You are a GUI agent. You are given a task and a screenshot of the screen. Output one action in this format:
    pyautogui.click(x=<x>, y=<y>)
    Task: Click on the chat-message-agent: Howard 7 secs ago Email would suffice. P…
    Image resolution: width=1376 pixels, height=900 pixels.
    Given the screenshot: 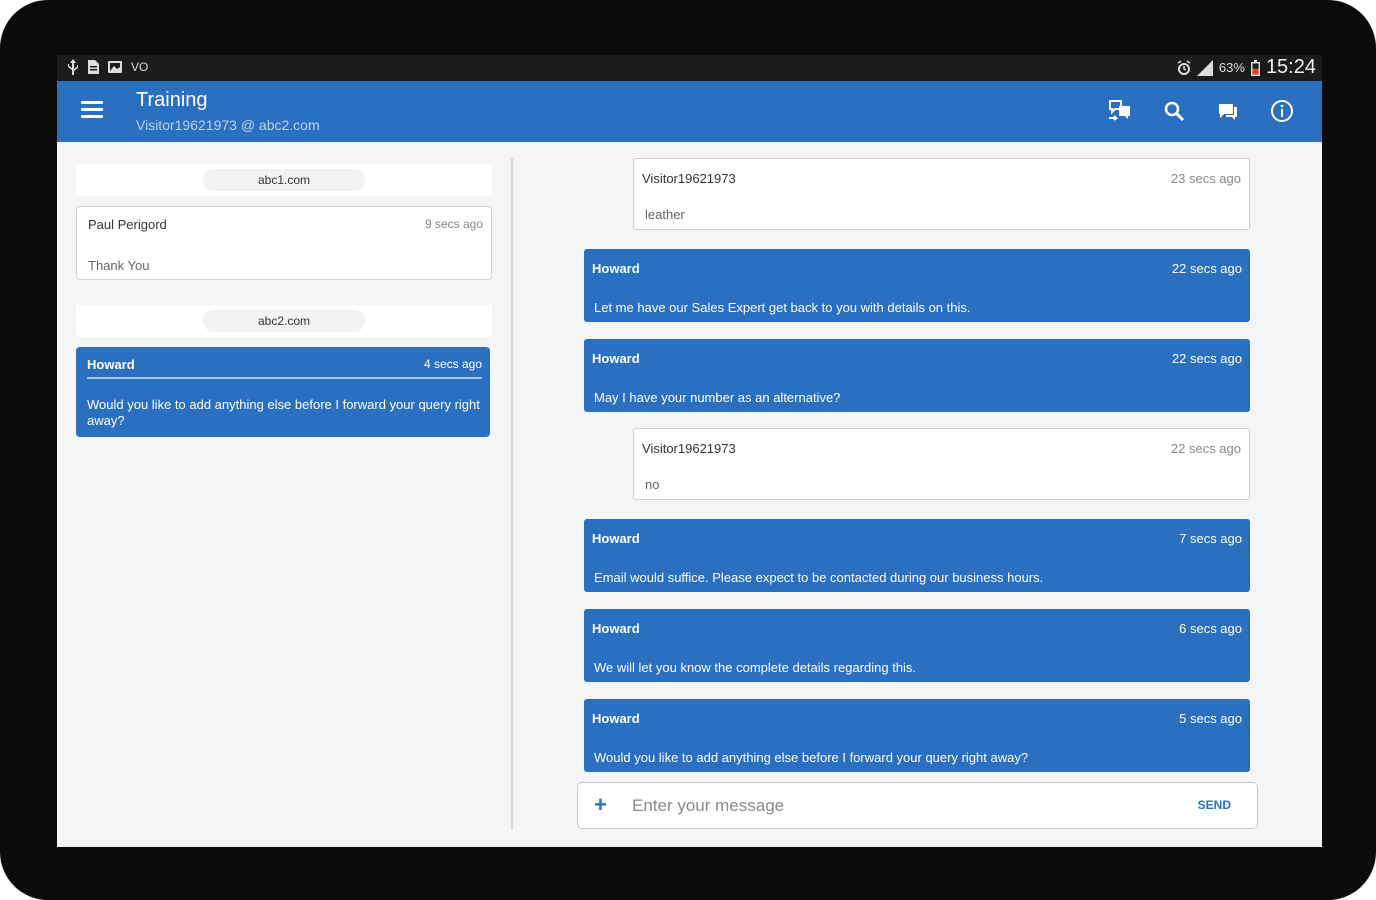 What is the action you would take?
    pyautogui.click(x=917, y=555)
    